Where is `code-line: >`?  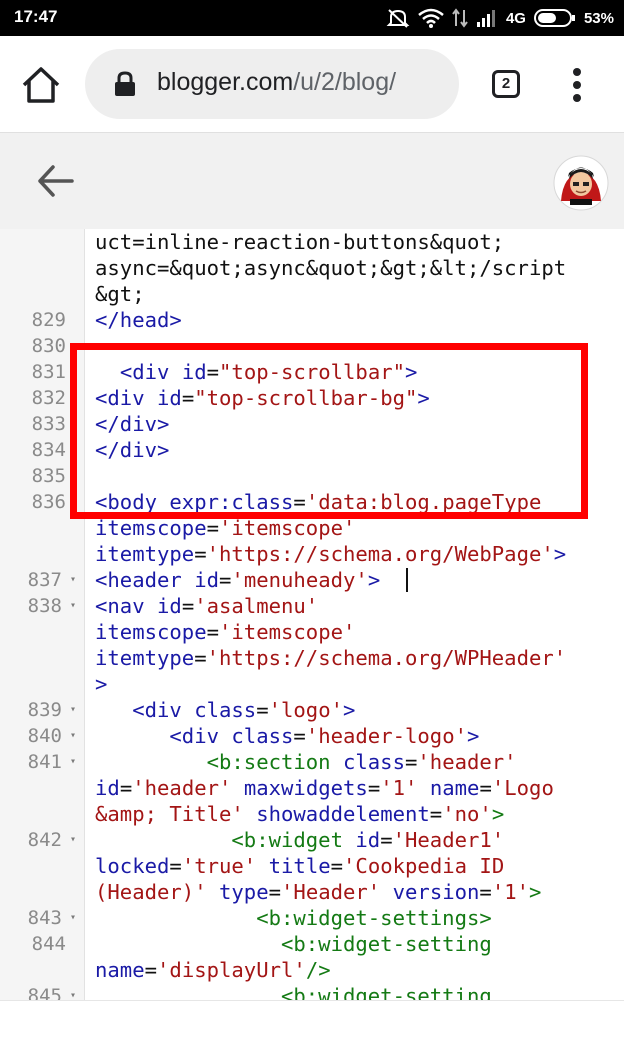 code-line: > is located at coordinates (101, 684).